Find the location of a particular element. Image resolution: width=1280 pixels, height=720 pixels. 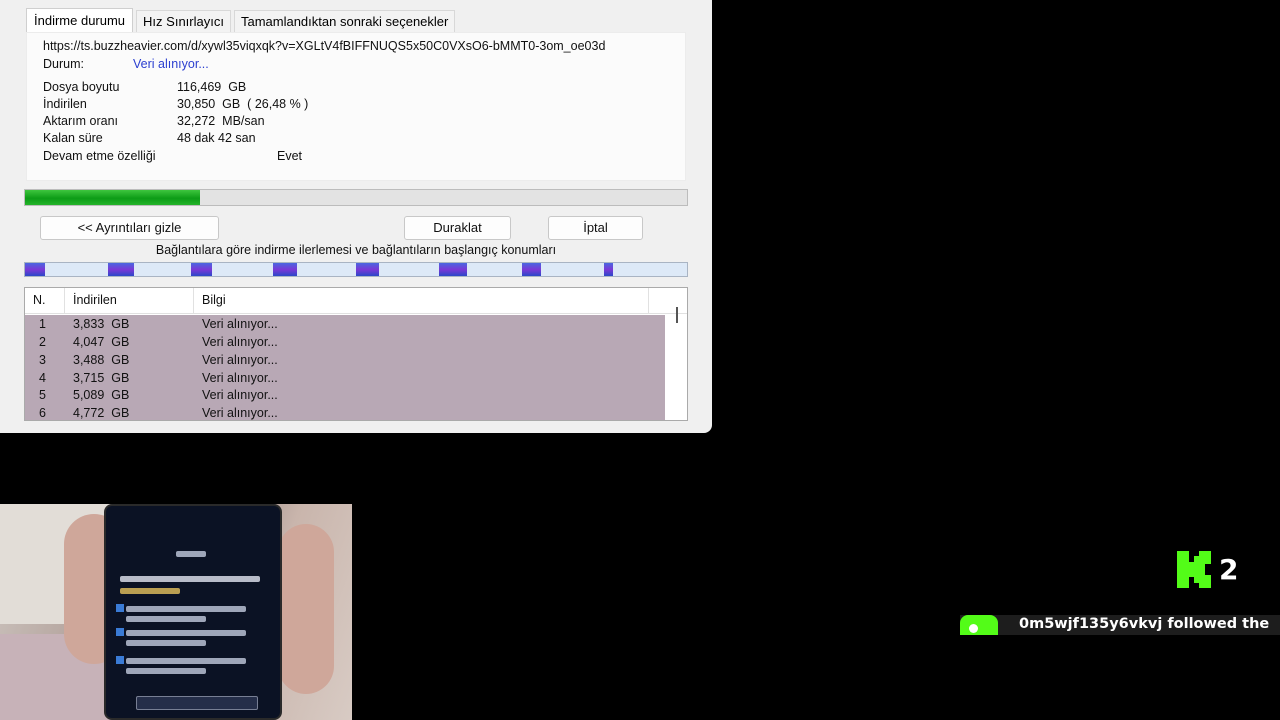

row-downloaded: 4,047 GB is located at coordinates (101, 342).